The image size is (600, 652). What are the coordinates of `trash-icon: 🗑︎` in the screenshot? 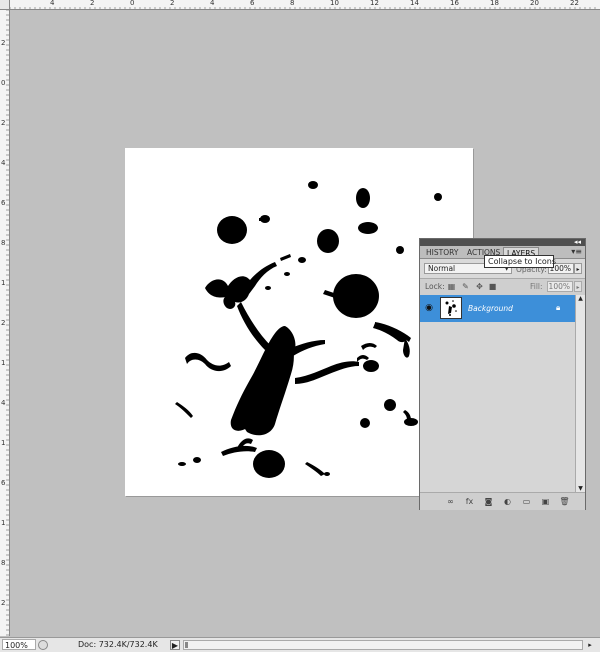 It's located at (564, 501).